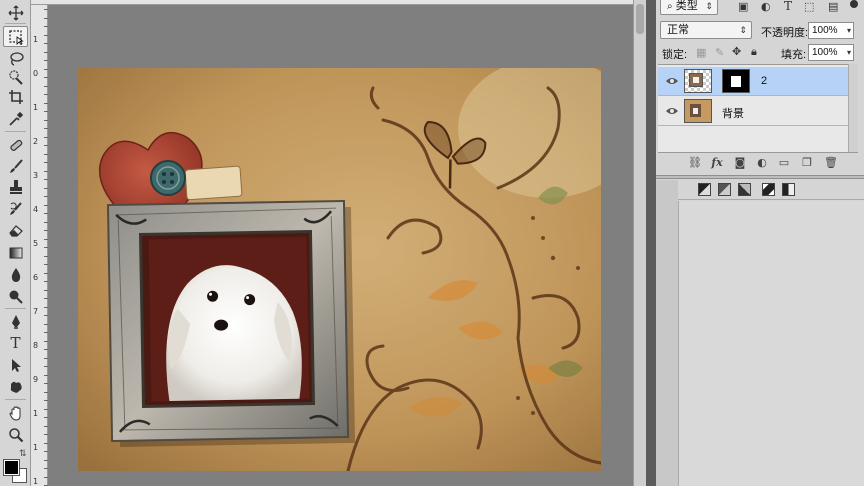  Describe the element at coordinates (36, 243) in the screenshot. I see `ruler-number: 5` at that location.